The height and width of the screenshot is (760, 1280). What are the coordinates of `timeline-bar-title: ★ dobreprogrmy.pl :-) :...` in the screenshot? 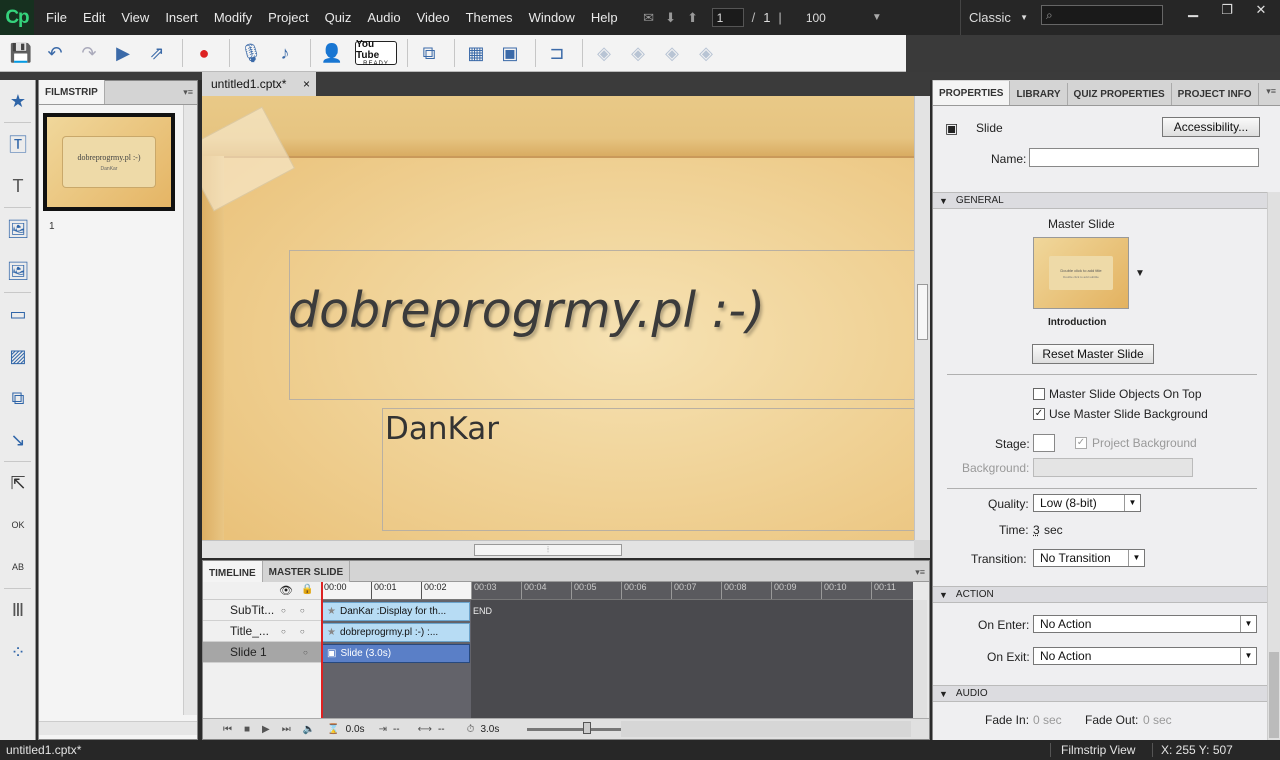 It's located at (396, 632).